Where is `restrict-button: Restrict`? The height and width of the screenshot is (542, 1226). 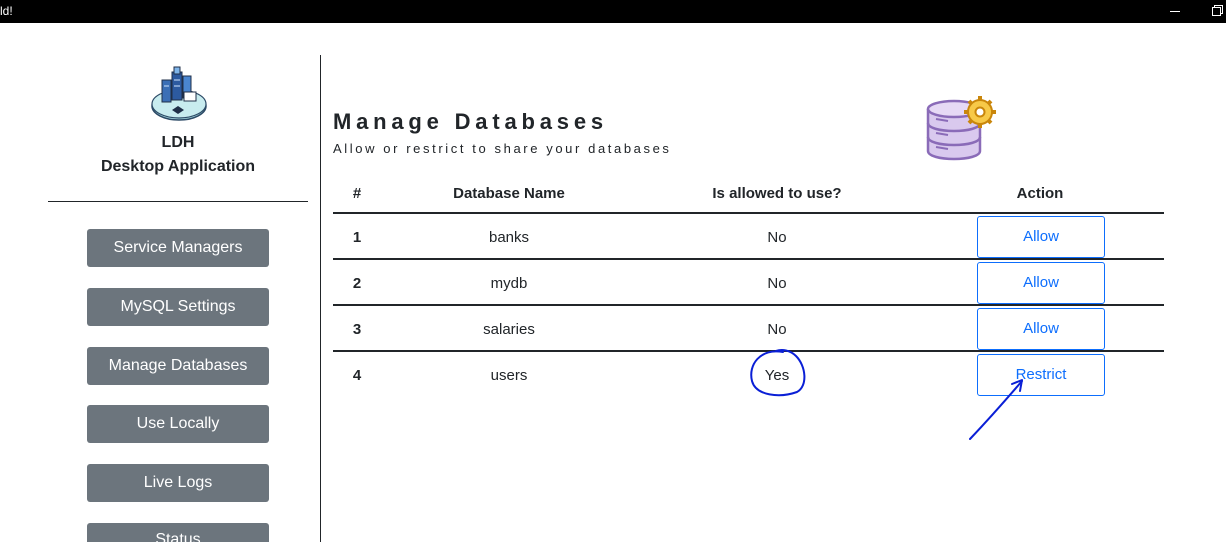
restrict-button: Restrict is located at coordinates (1041, 375).